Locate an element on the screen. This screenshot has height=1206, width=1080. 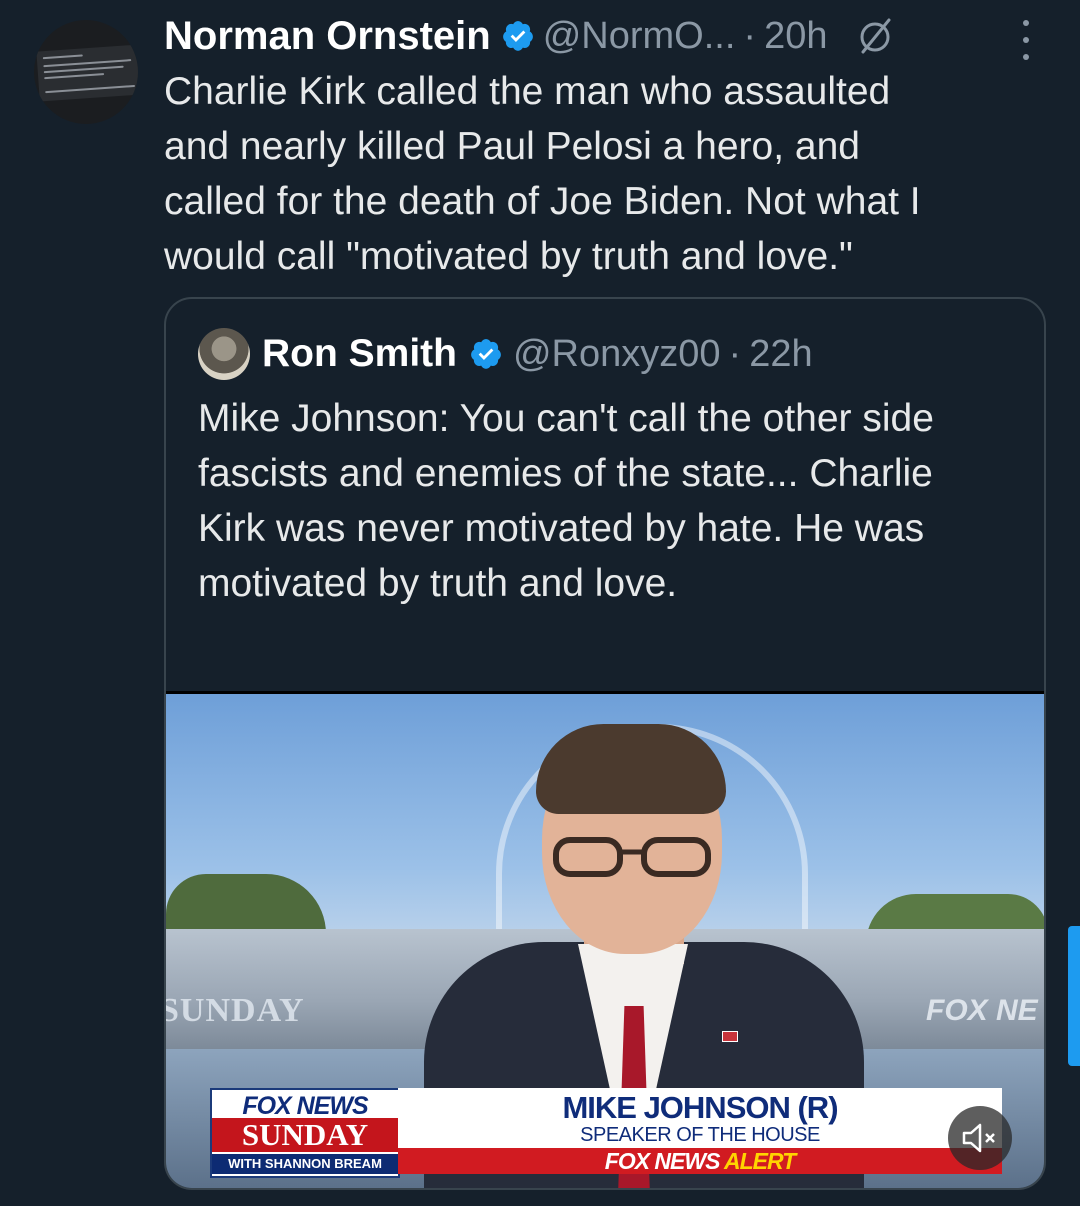
chyron-alert-word: ALERT is located at coordinates (759, 1161).